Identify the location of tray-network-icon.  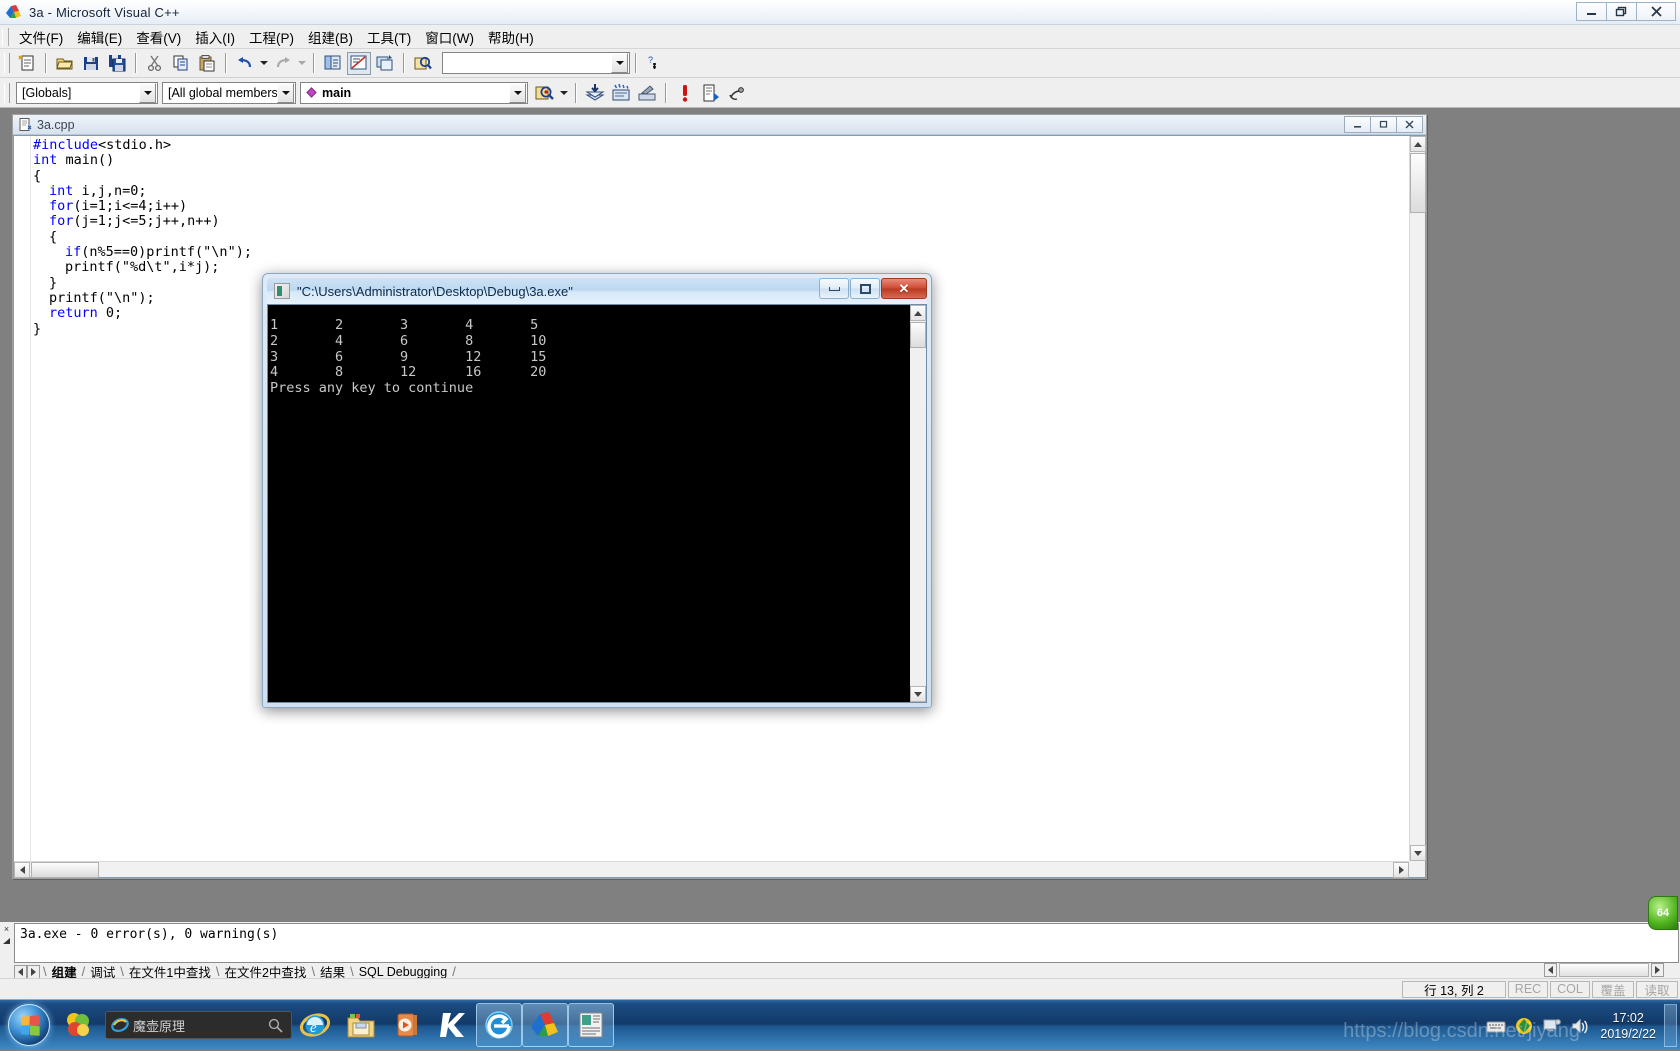
(1552, 1026).